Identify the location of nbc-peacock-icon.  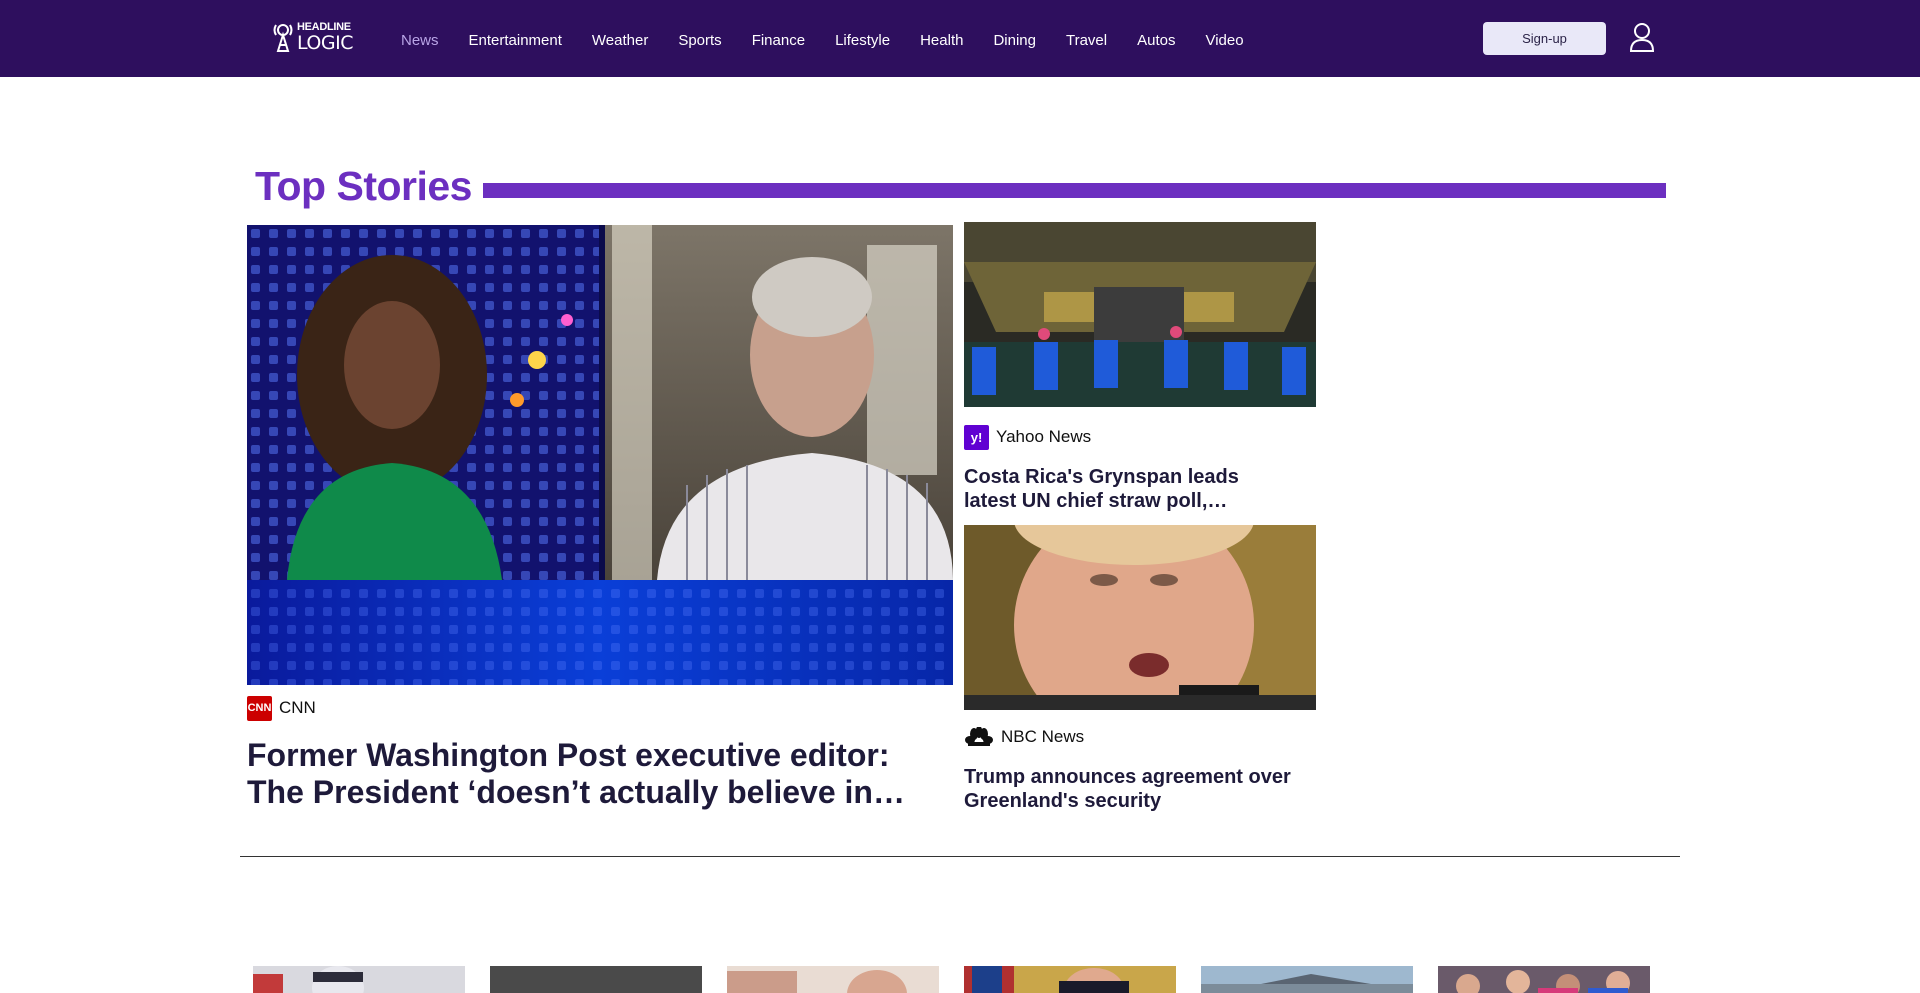
(979, 737).